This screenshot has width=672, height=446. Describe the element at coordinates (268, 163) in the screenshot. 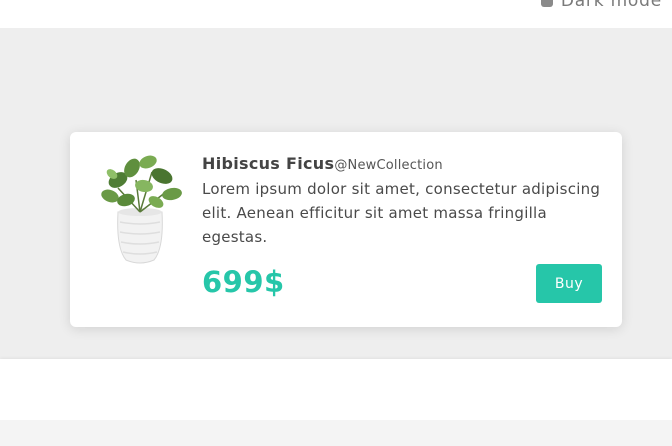

I see `product-name: Hibiscus Ficus` at that location.